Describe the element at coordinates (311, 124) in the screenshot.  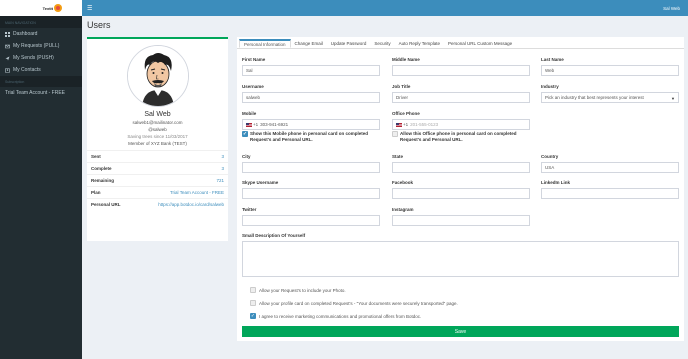
I see `mobile-input: +1 303-941-6921` at that location.